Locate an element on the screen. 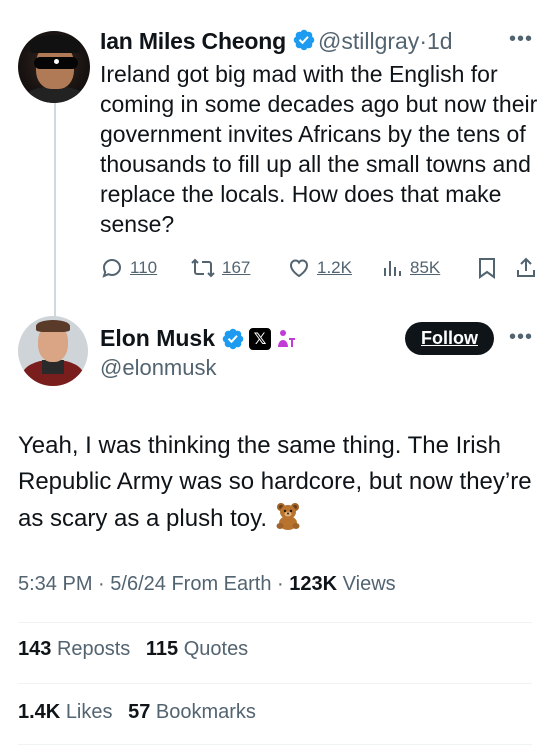  teddy-bear-emoji is located at coordinates (288, 520).